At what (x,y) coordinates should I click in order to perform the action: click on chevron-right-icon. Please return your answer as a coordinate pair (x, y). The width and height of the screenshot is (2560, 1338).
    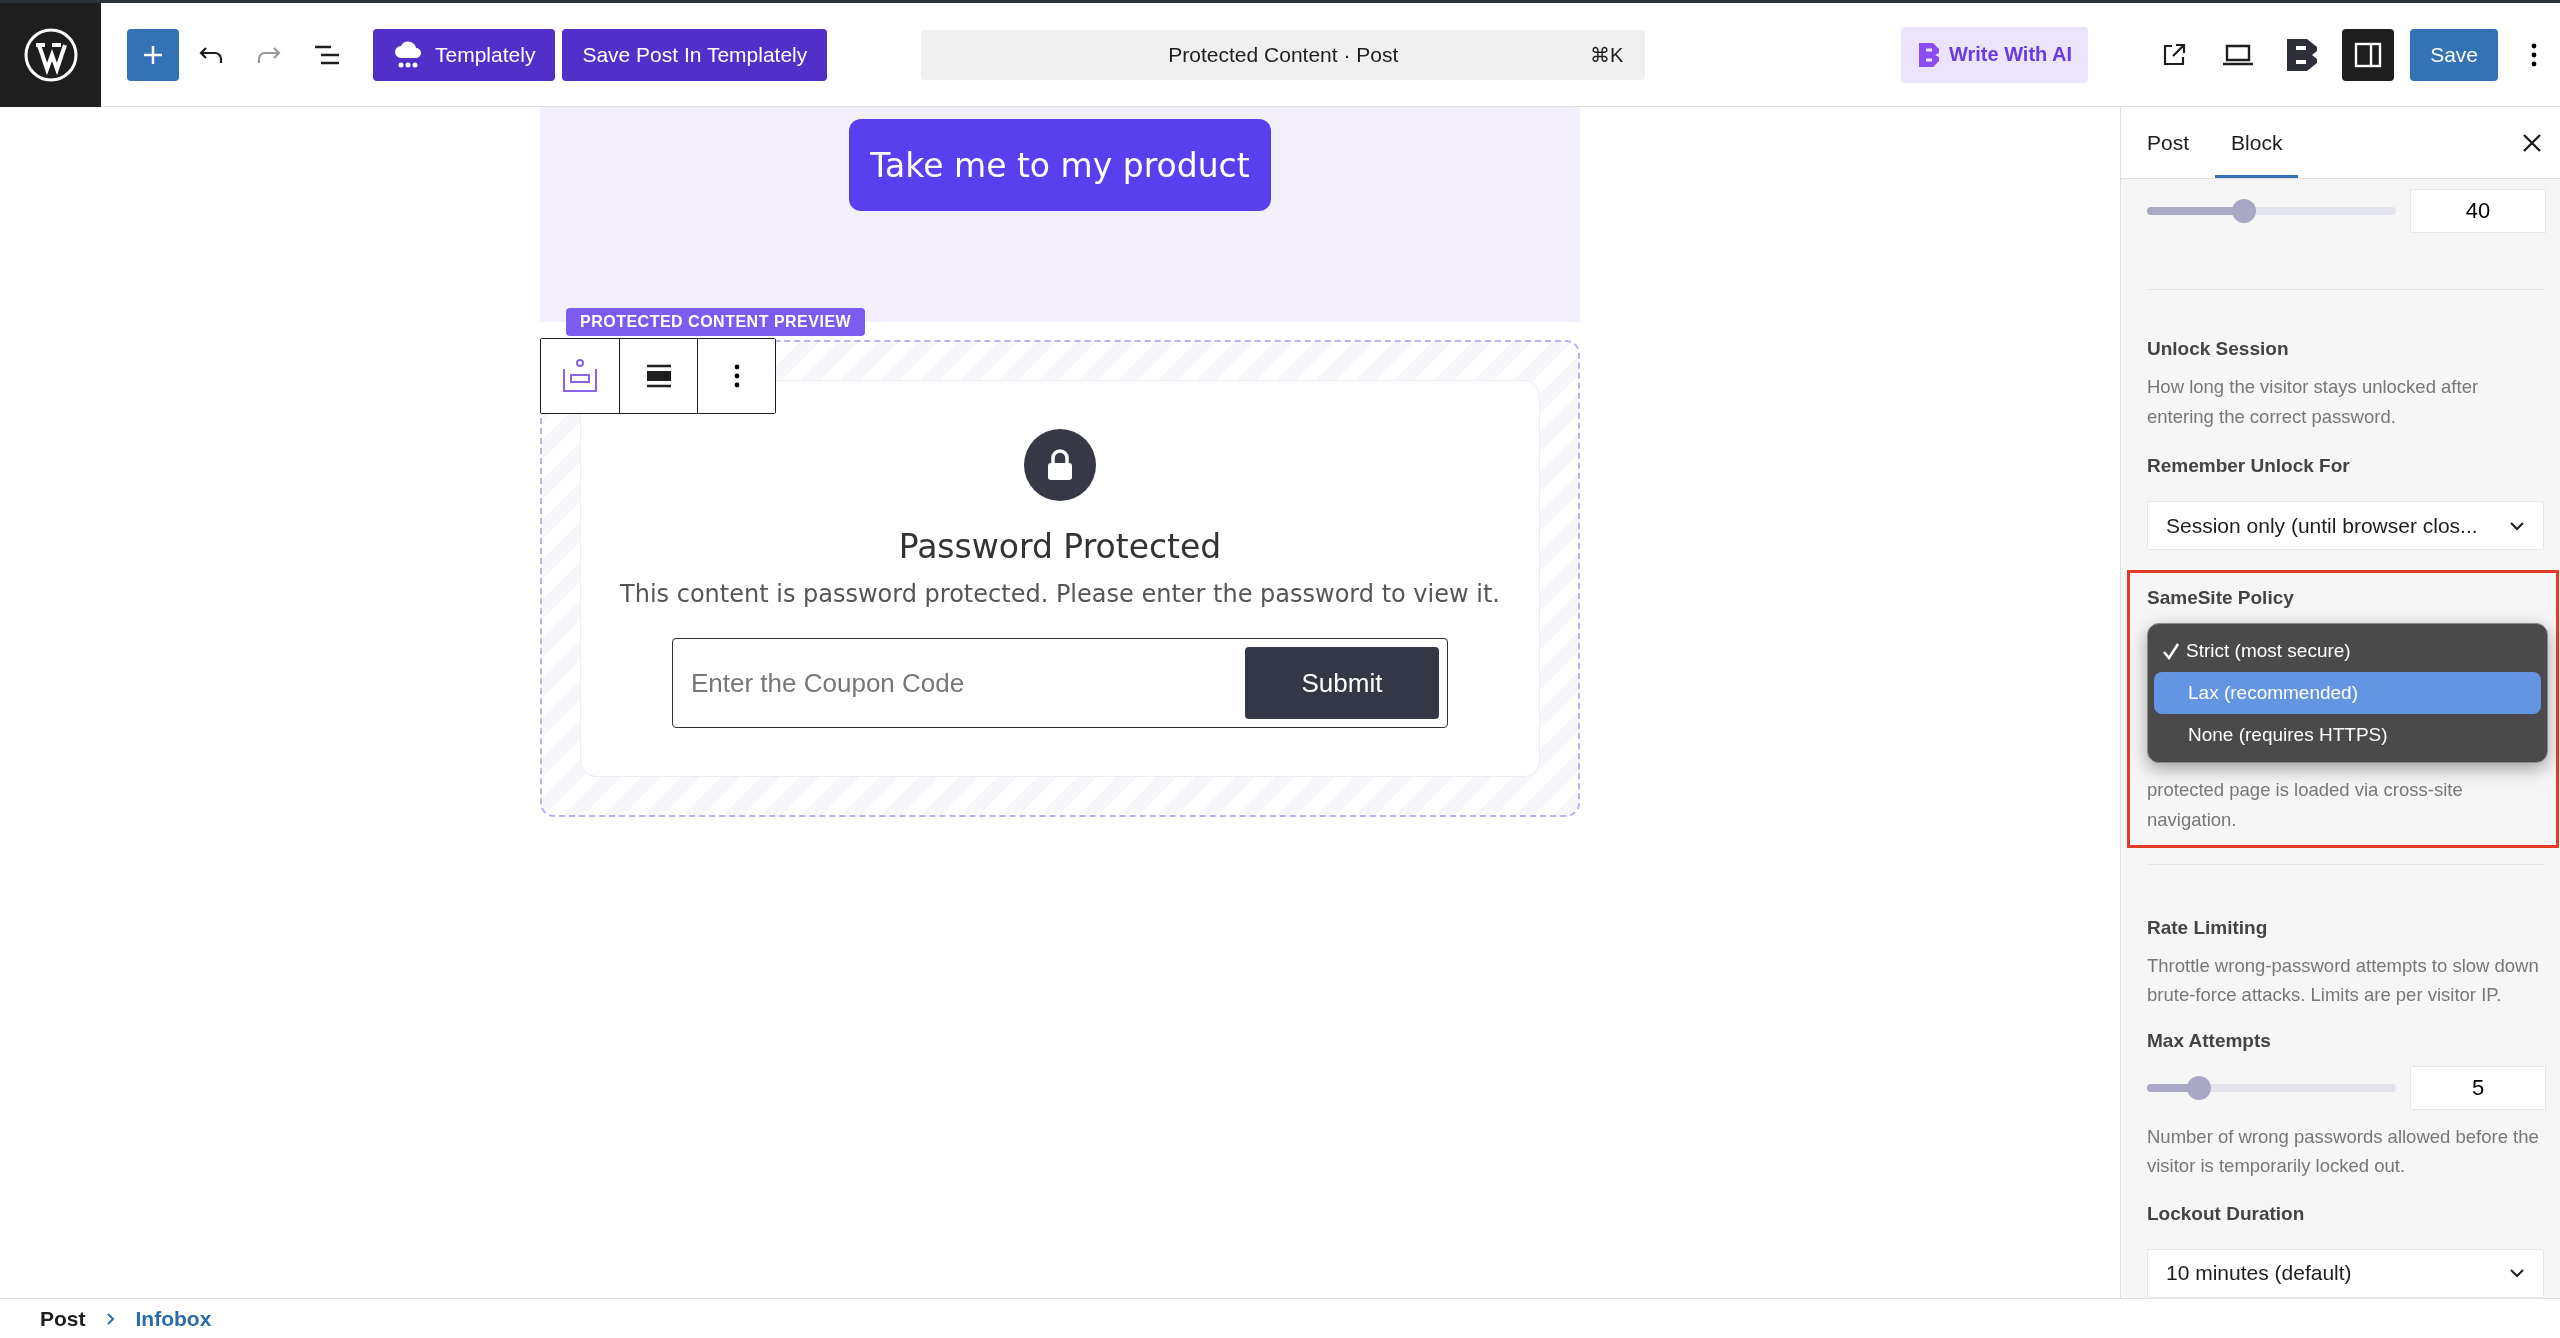
    Looking at the image, I should click on (110, 1318).